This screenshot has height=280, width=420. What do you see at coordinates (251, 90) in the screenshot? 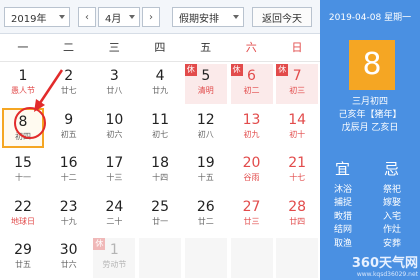
I see `lunar-day-label: 初二` at bounding box center [251, 90].